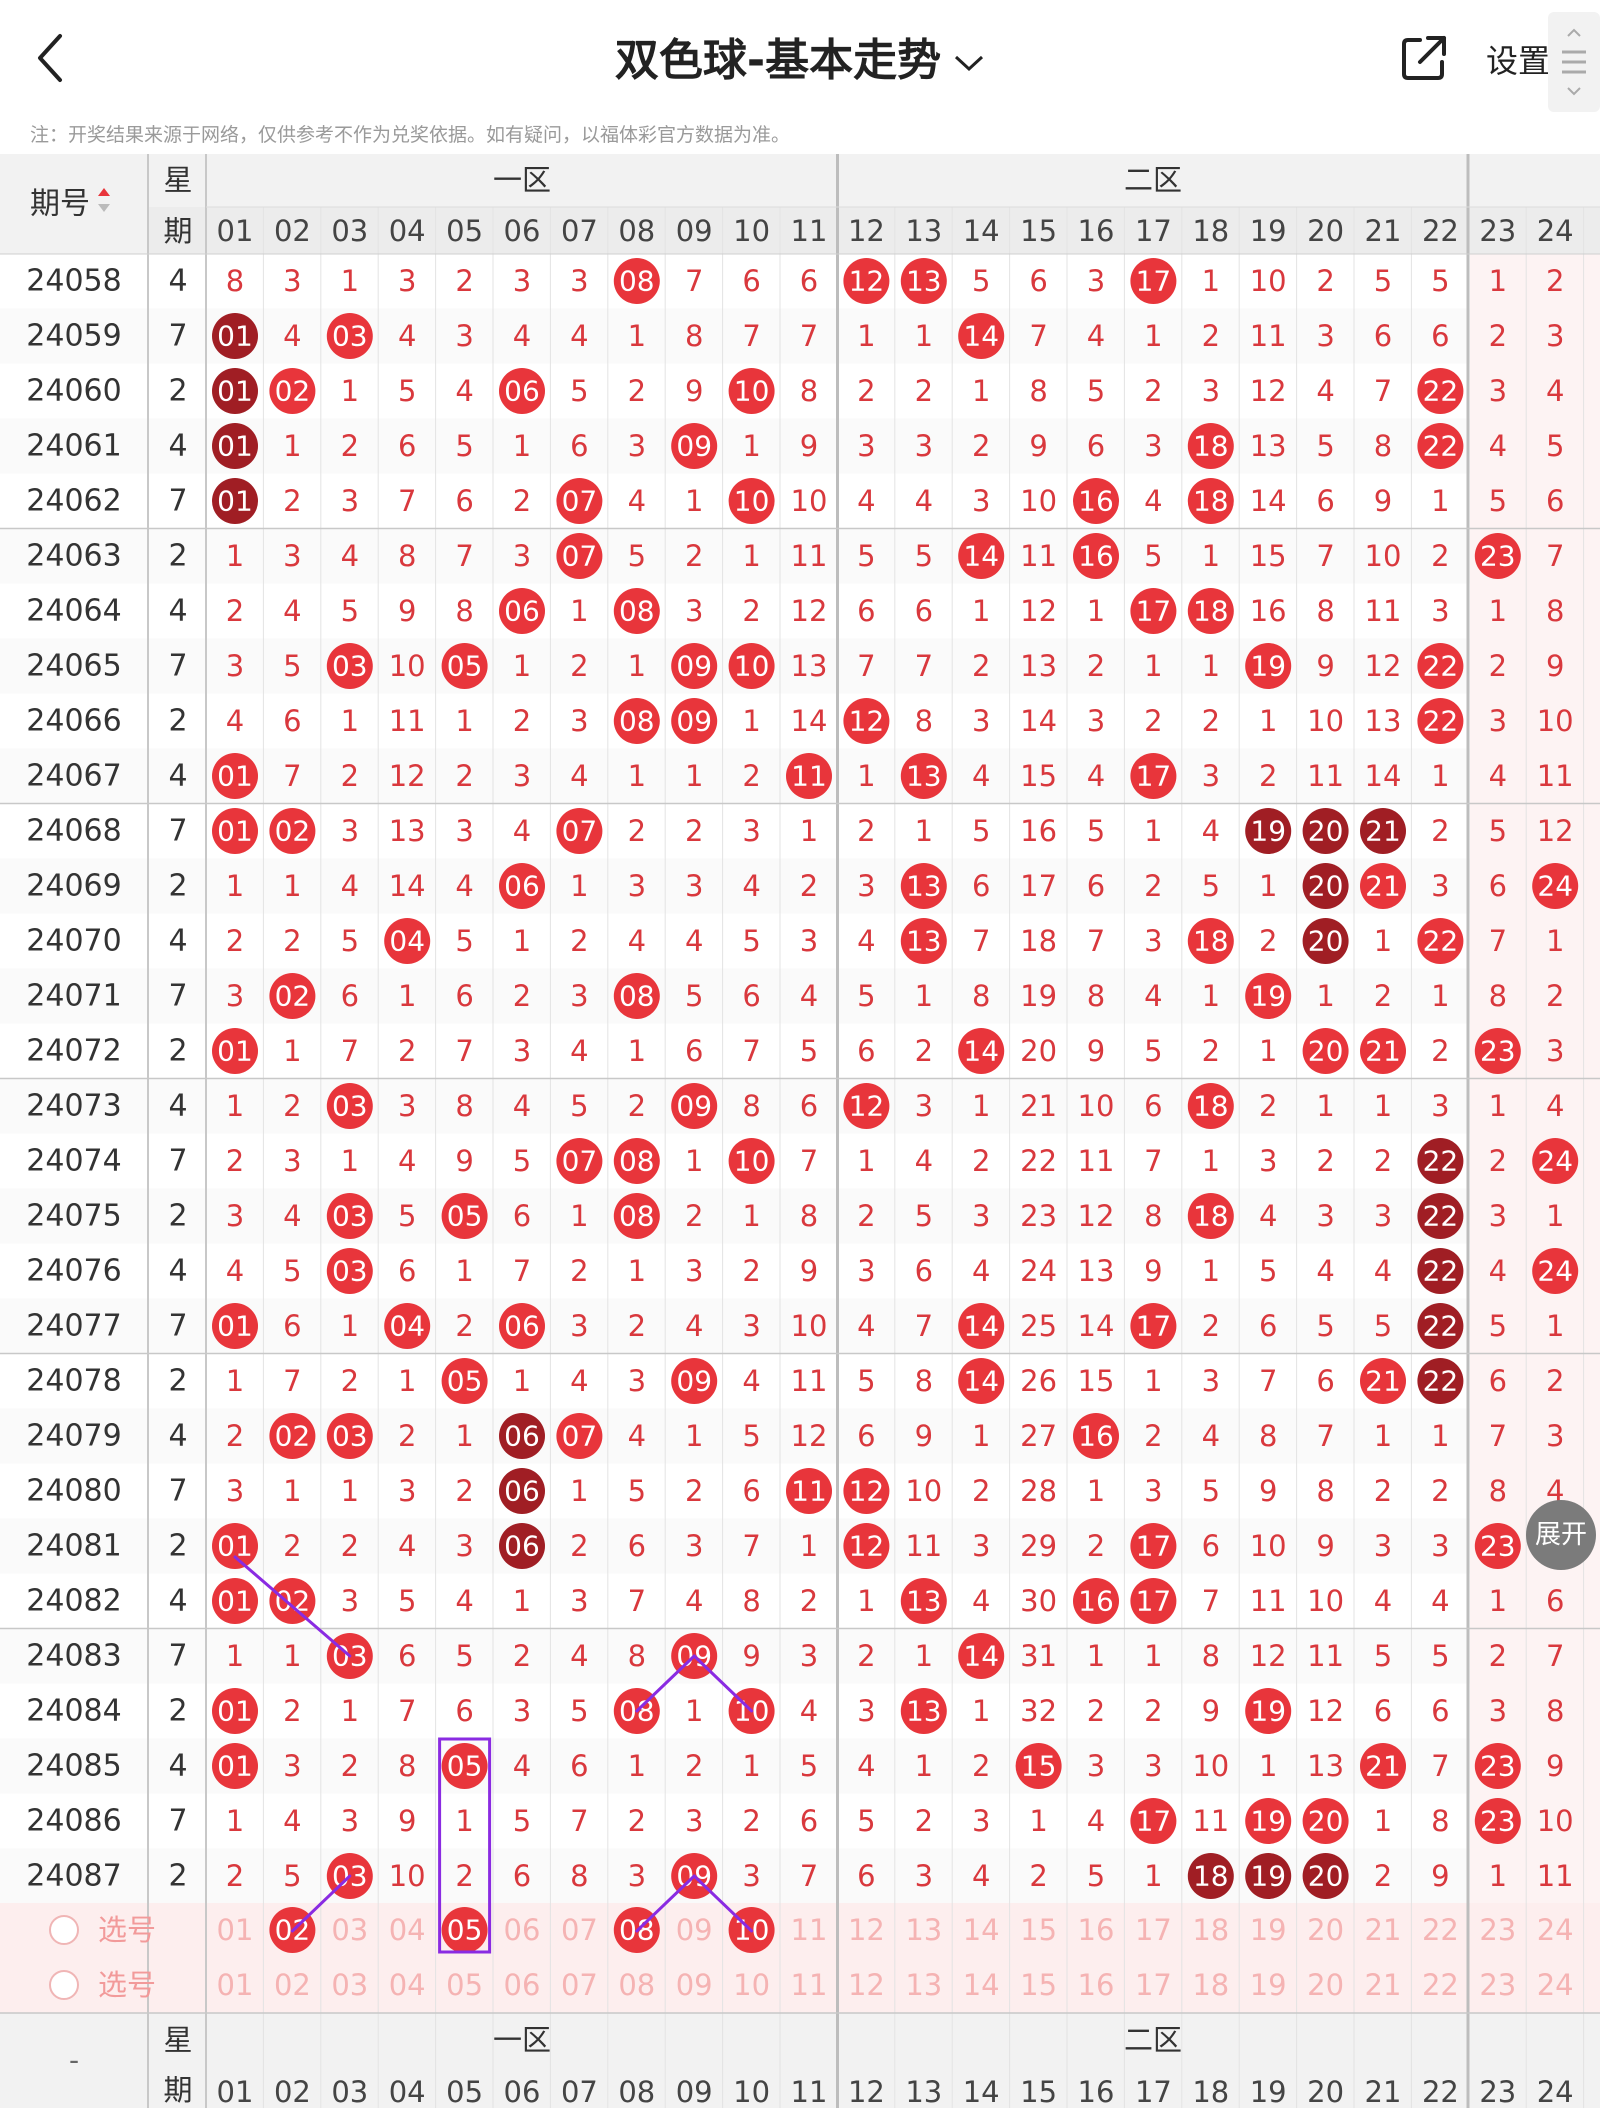  What do you see at coordinates (1038, 501) in the screenshot?
I see `omission-value: 10` at bounding box center [1038, 501].